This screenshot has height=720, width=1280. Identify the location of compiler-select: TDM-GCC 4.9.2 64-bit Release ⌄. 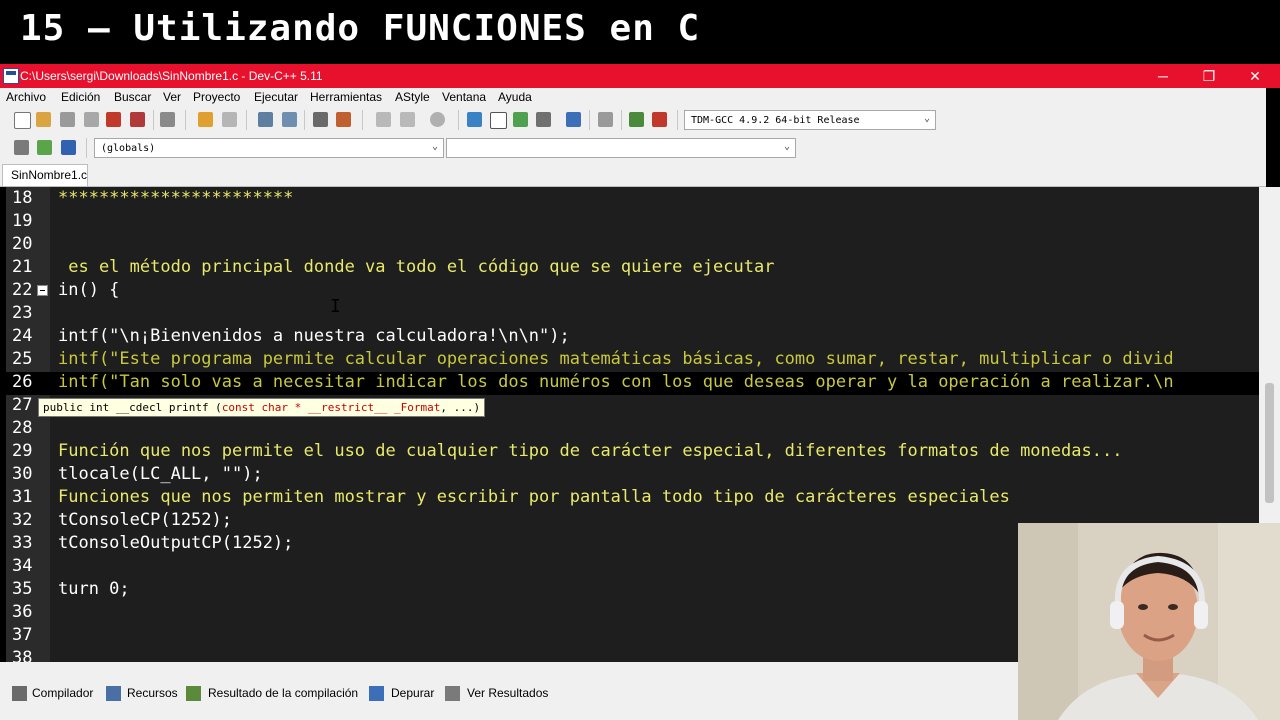
(810, 120).